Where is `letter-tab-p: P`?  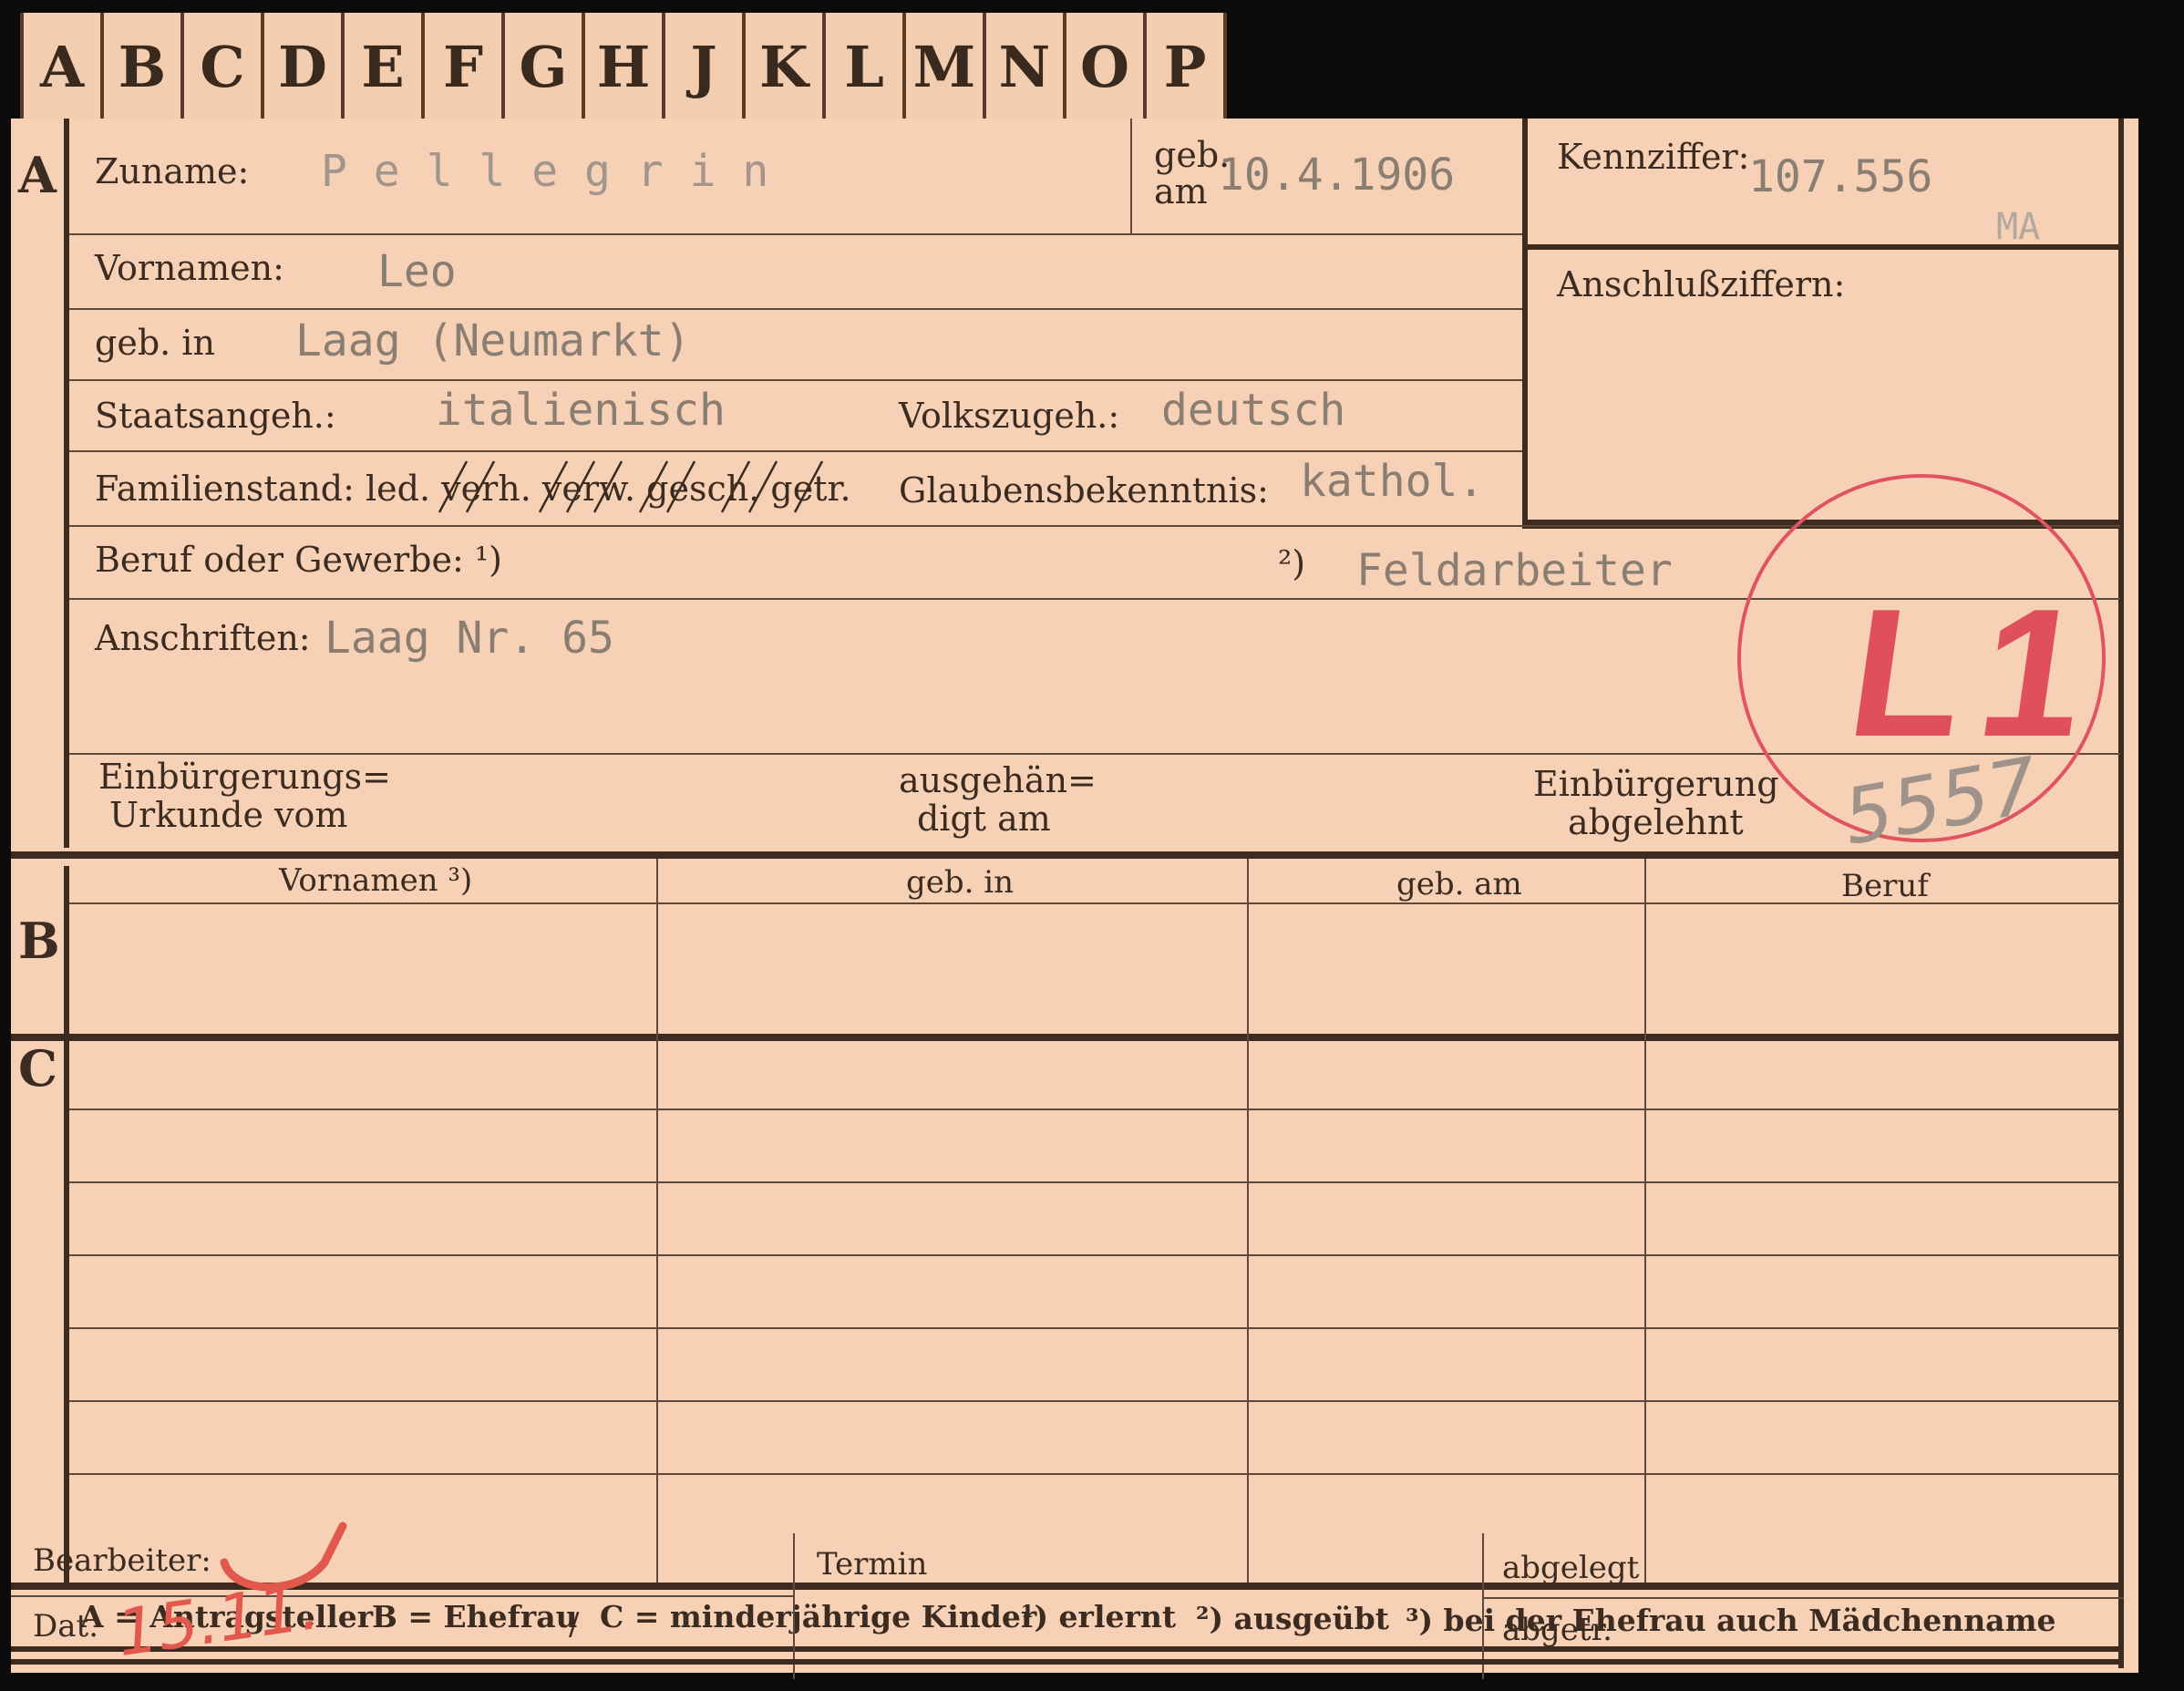 letter-tab-p: P is located at coordinates (1187, 66).